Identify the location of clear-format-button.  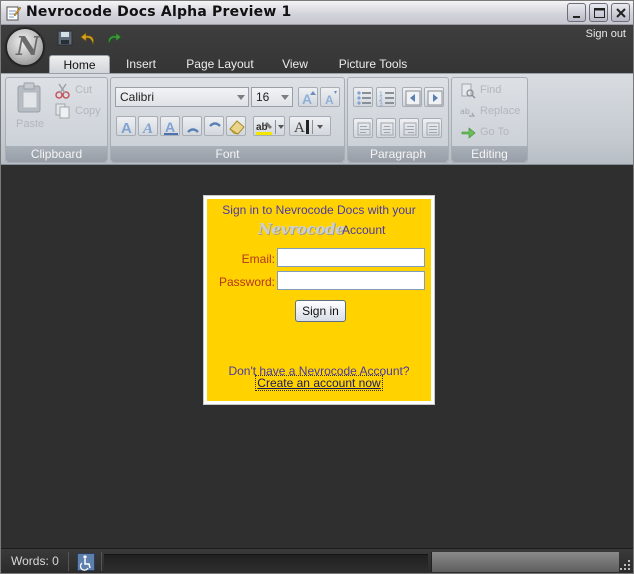
(236, 126).